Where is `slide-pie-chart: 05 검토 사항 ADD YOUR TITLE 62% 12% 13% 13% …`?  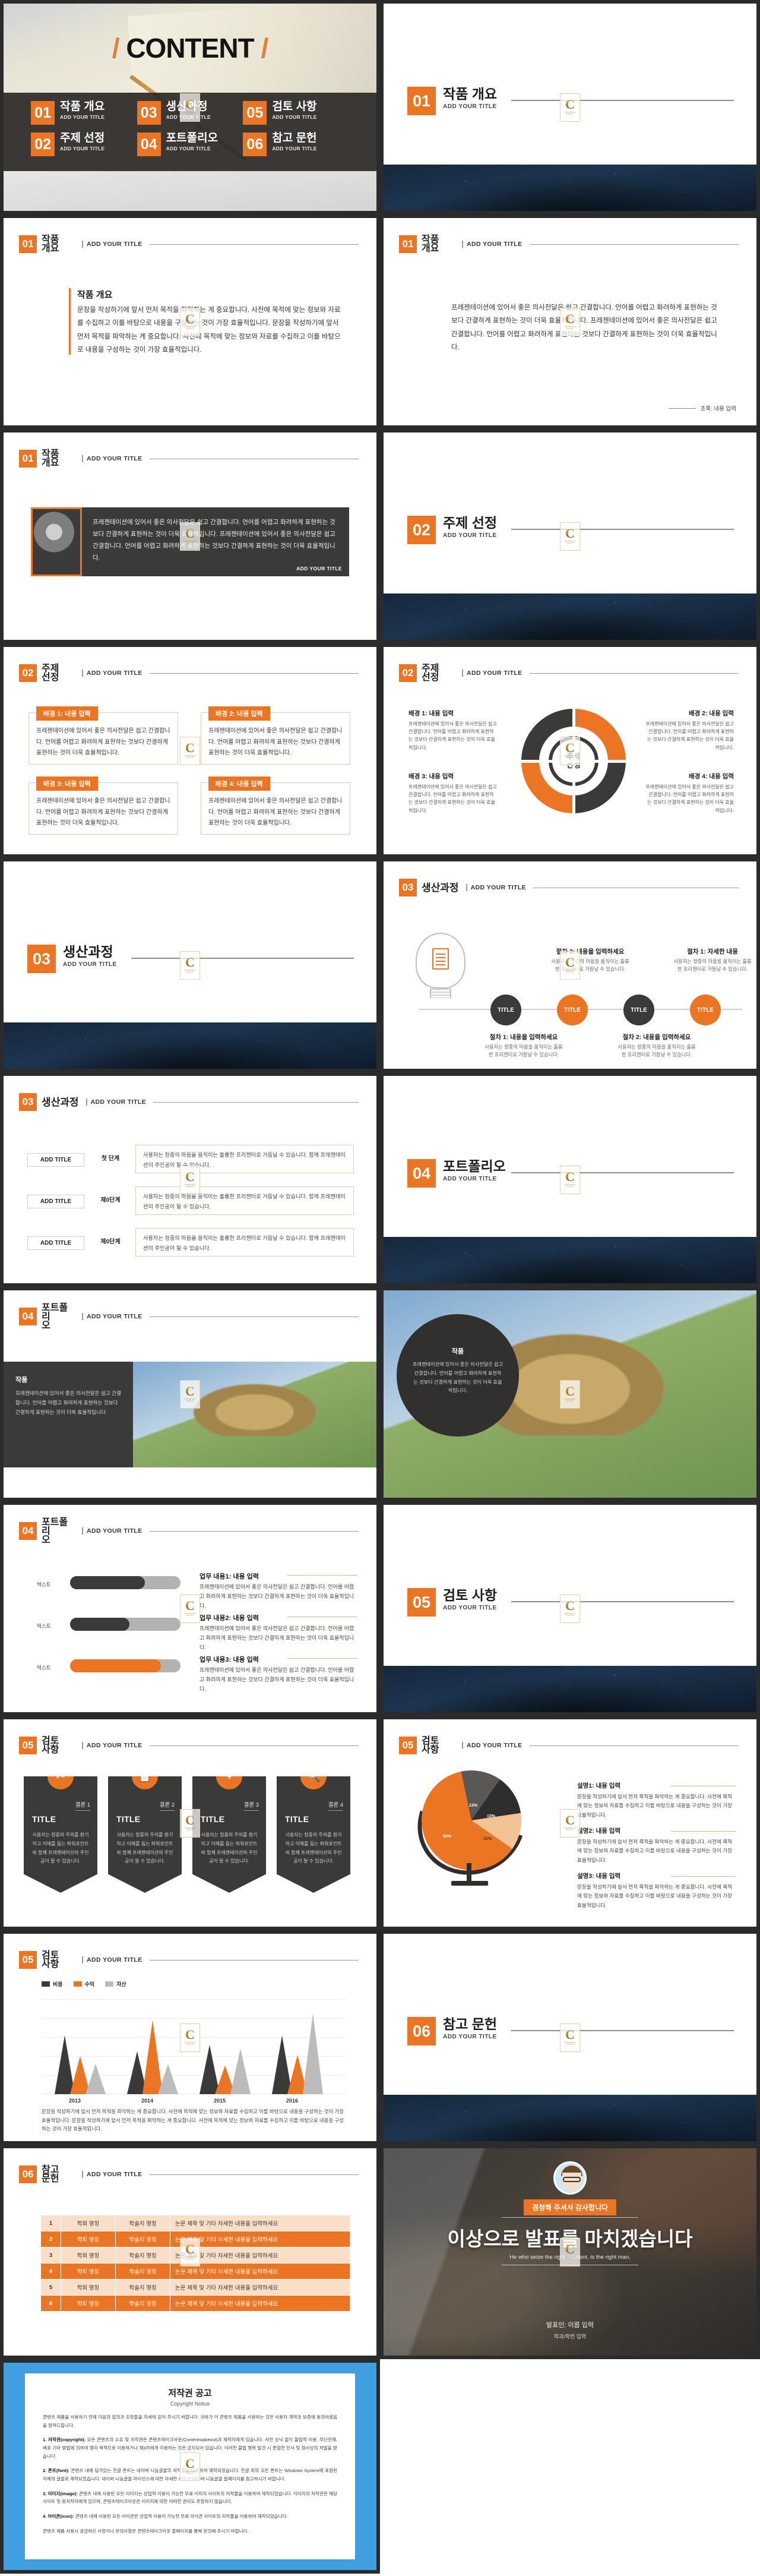 slide-pie-chart: 05 검토 사항 ADD YOUR TITLE 62% 12% 13% 13% … is located at coordinates (570, 1823).